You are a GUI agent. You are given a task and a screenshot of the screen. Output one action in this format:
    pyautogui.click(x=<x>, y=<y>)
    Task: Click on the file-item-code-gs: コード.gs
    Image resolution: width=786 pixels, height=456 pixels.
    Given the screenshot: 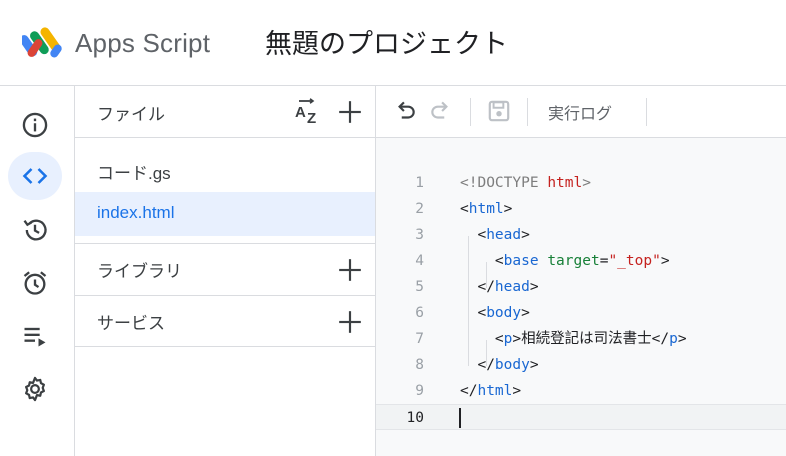 What is the action you would take?
    pyautogui.click(x=225, y=170)
    